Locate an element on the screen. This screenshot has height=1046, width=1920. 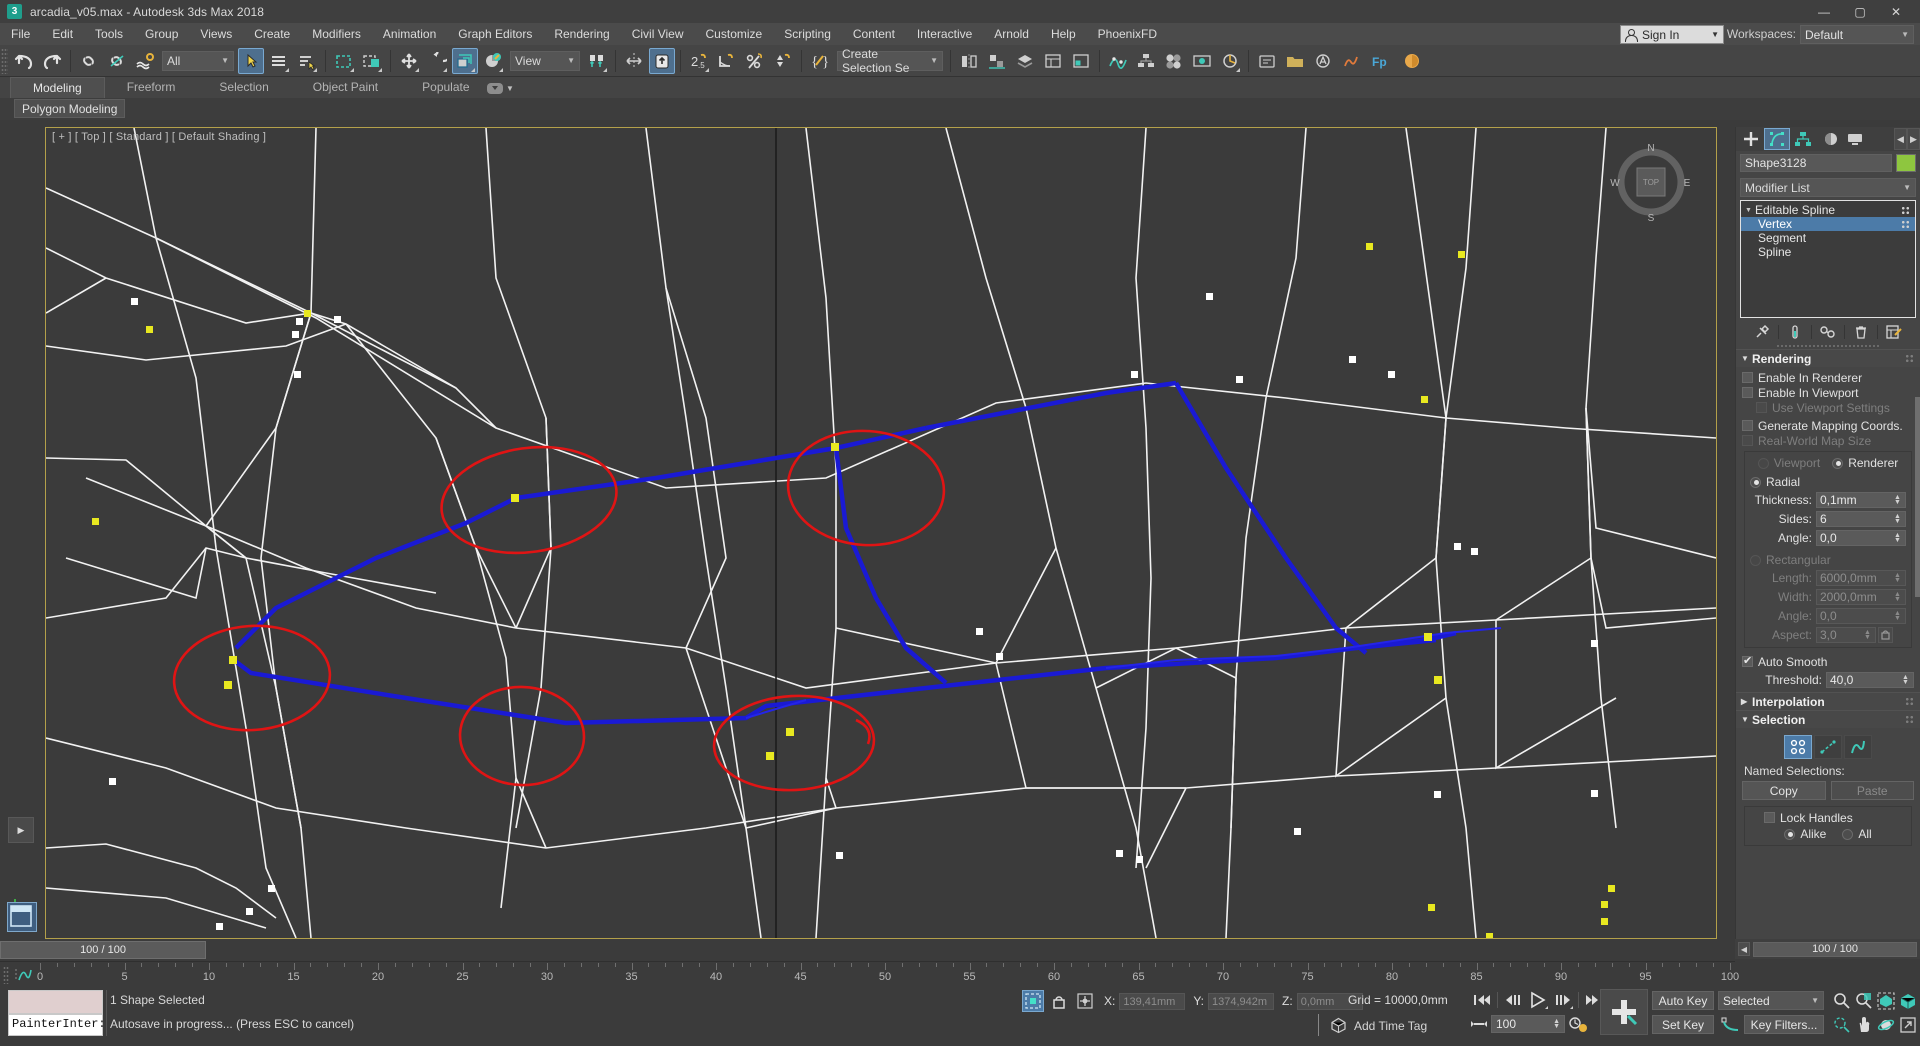
project-folder-button is located at coordinates (1295, 61).